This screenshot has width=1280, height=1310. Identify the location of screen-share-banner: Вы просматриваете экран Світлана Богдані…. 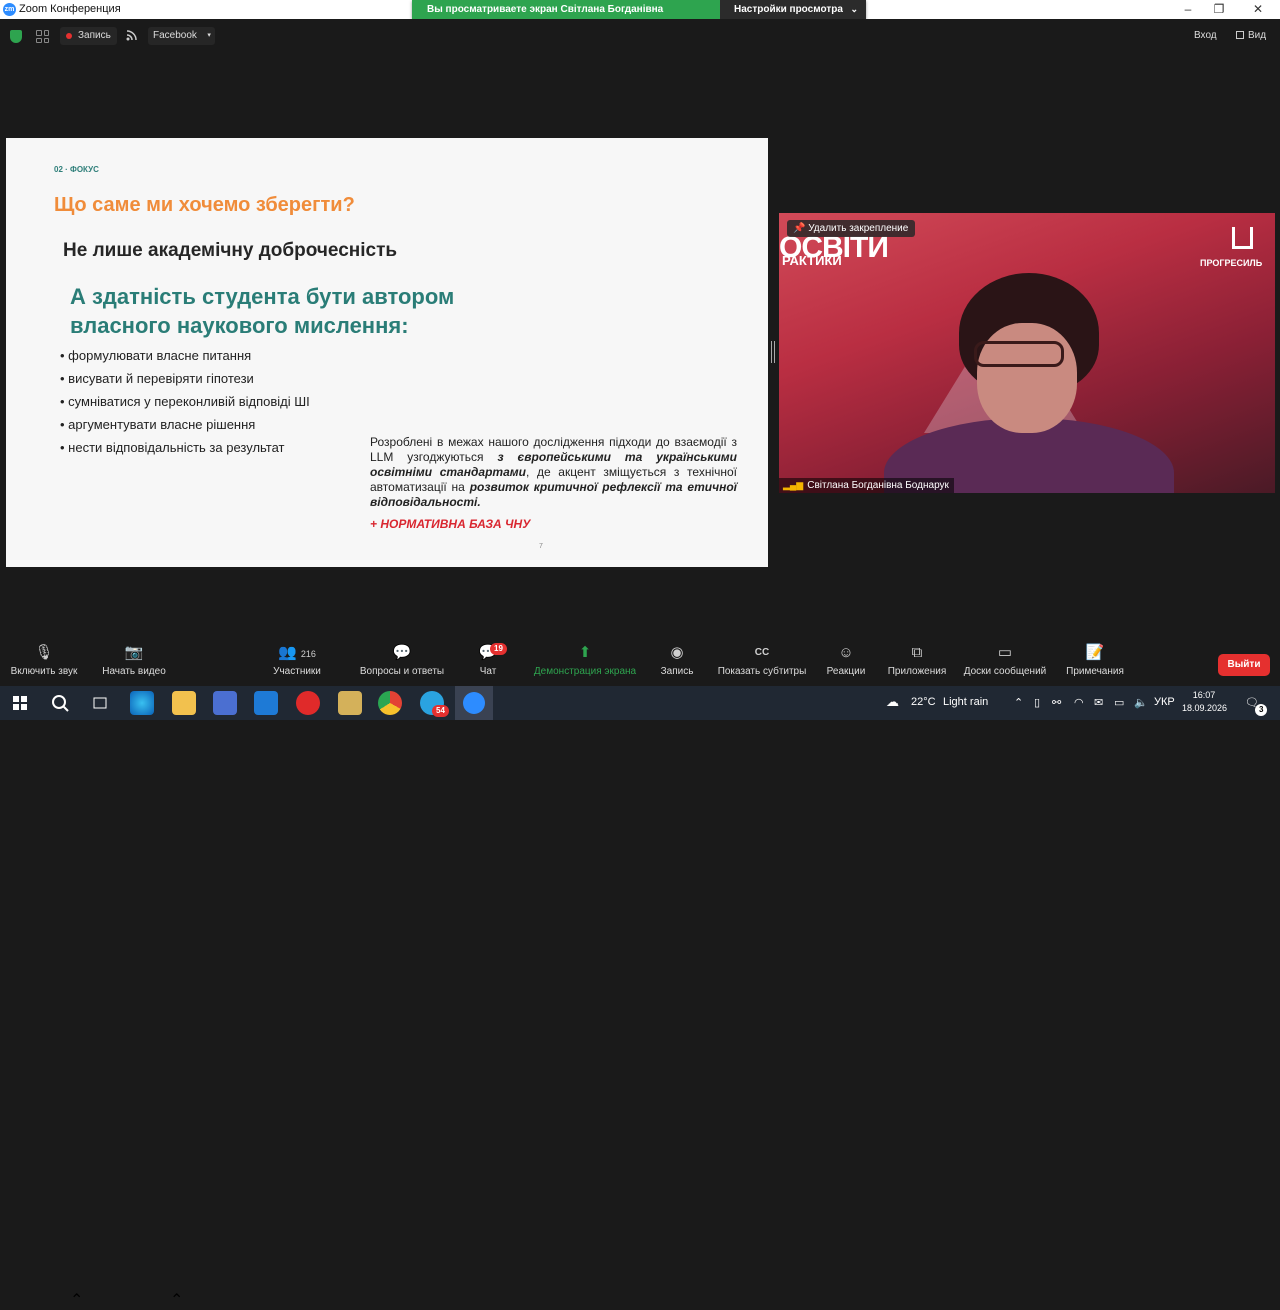
(639, 17).